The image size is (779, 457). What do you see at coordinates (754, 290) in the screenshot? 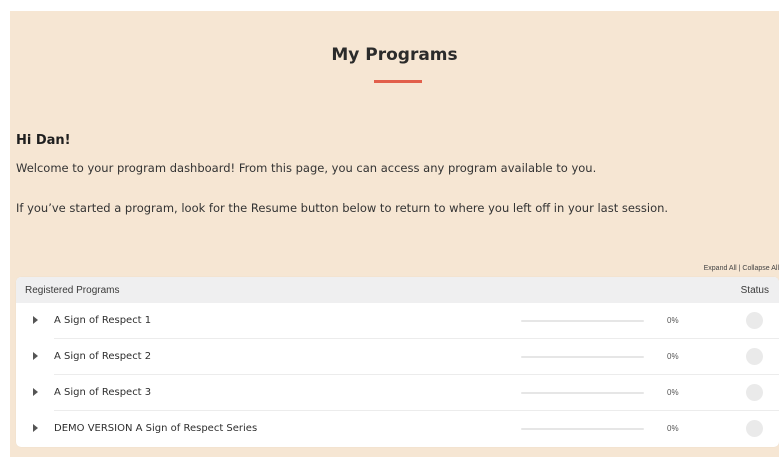
I see `status-column-label: Status` at bounding box center [754, 290].